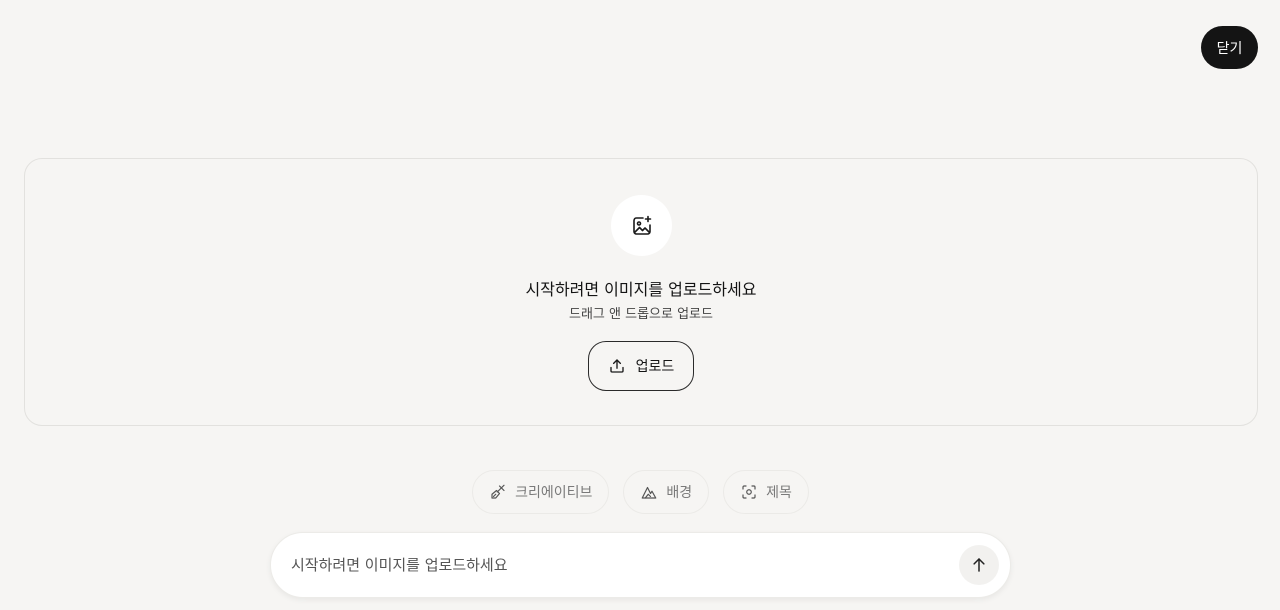 This screenshot has height=610, width=1280. I want to click on image-sparkle-icon, so click(641, 225).